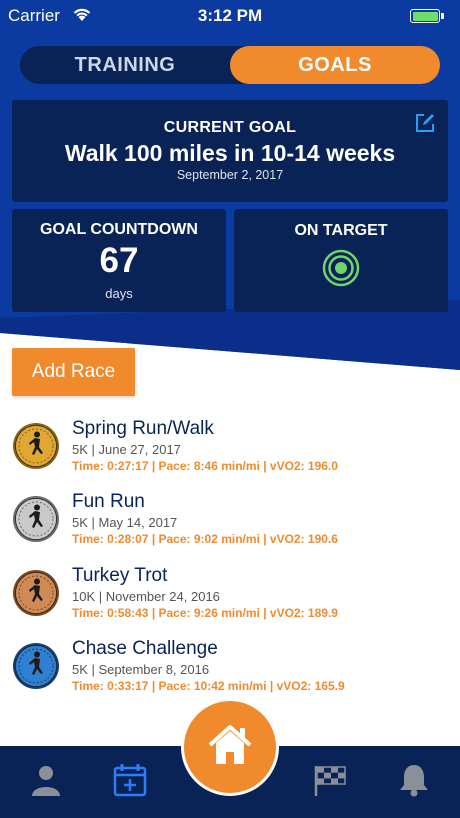  Describe the element at coordinates (130, 780) in the screenshot. I see `calendar-add-icon` at that location.